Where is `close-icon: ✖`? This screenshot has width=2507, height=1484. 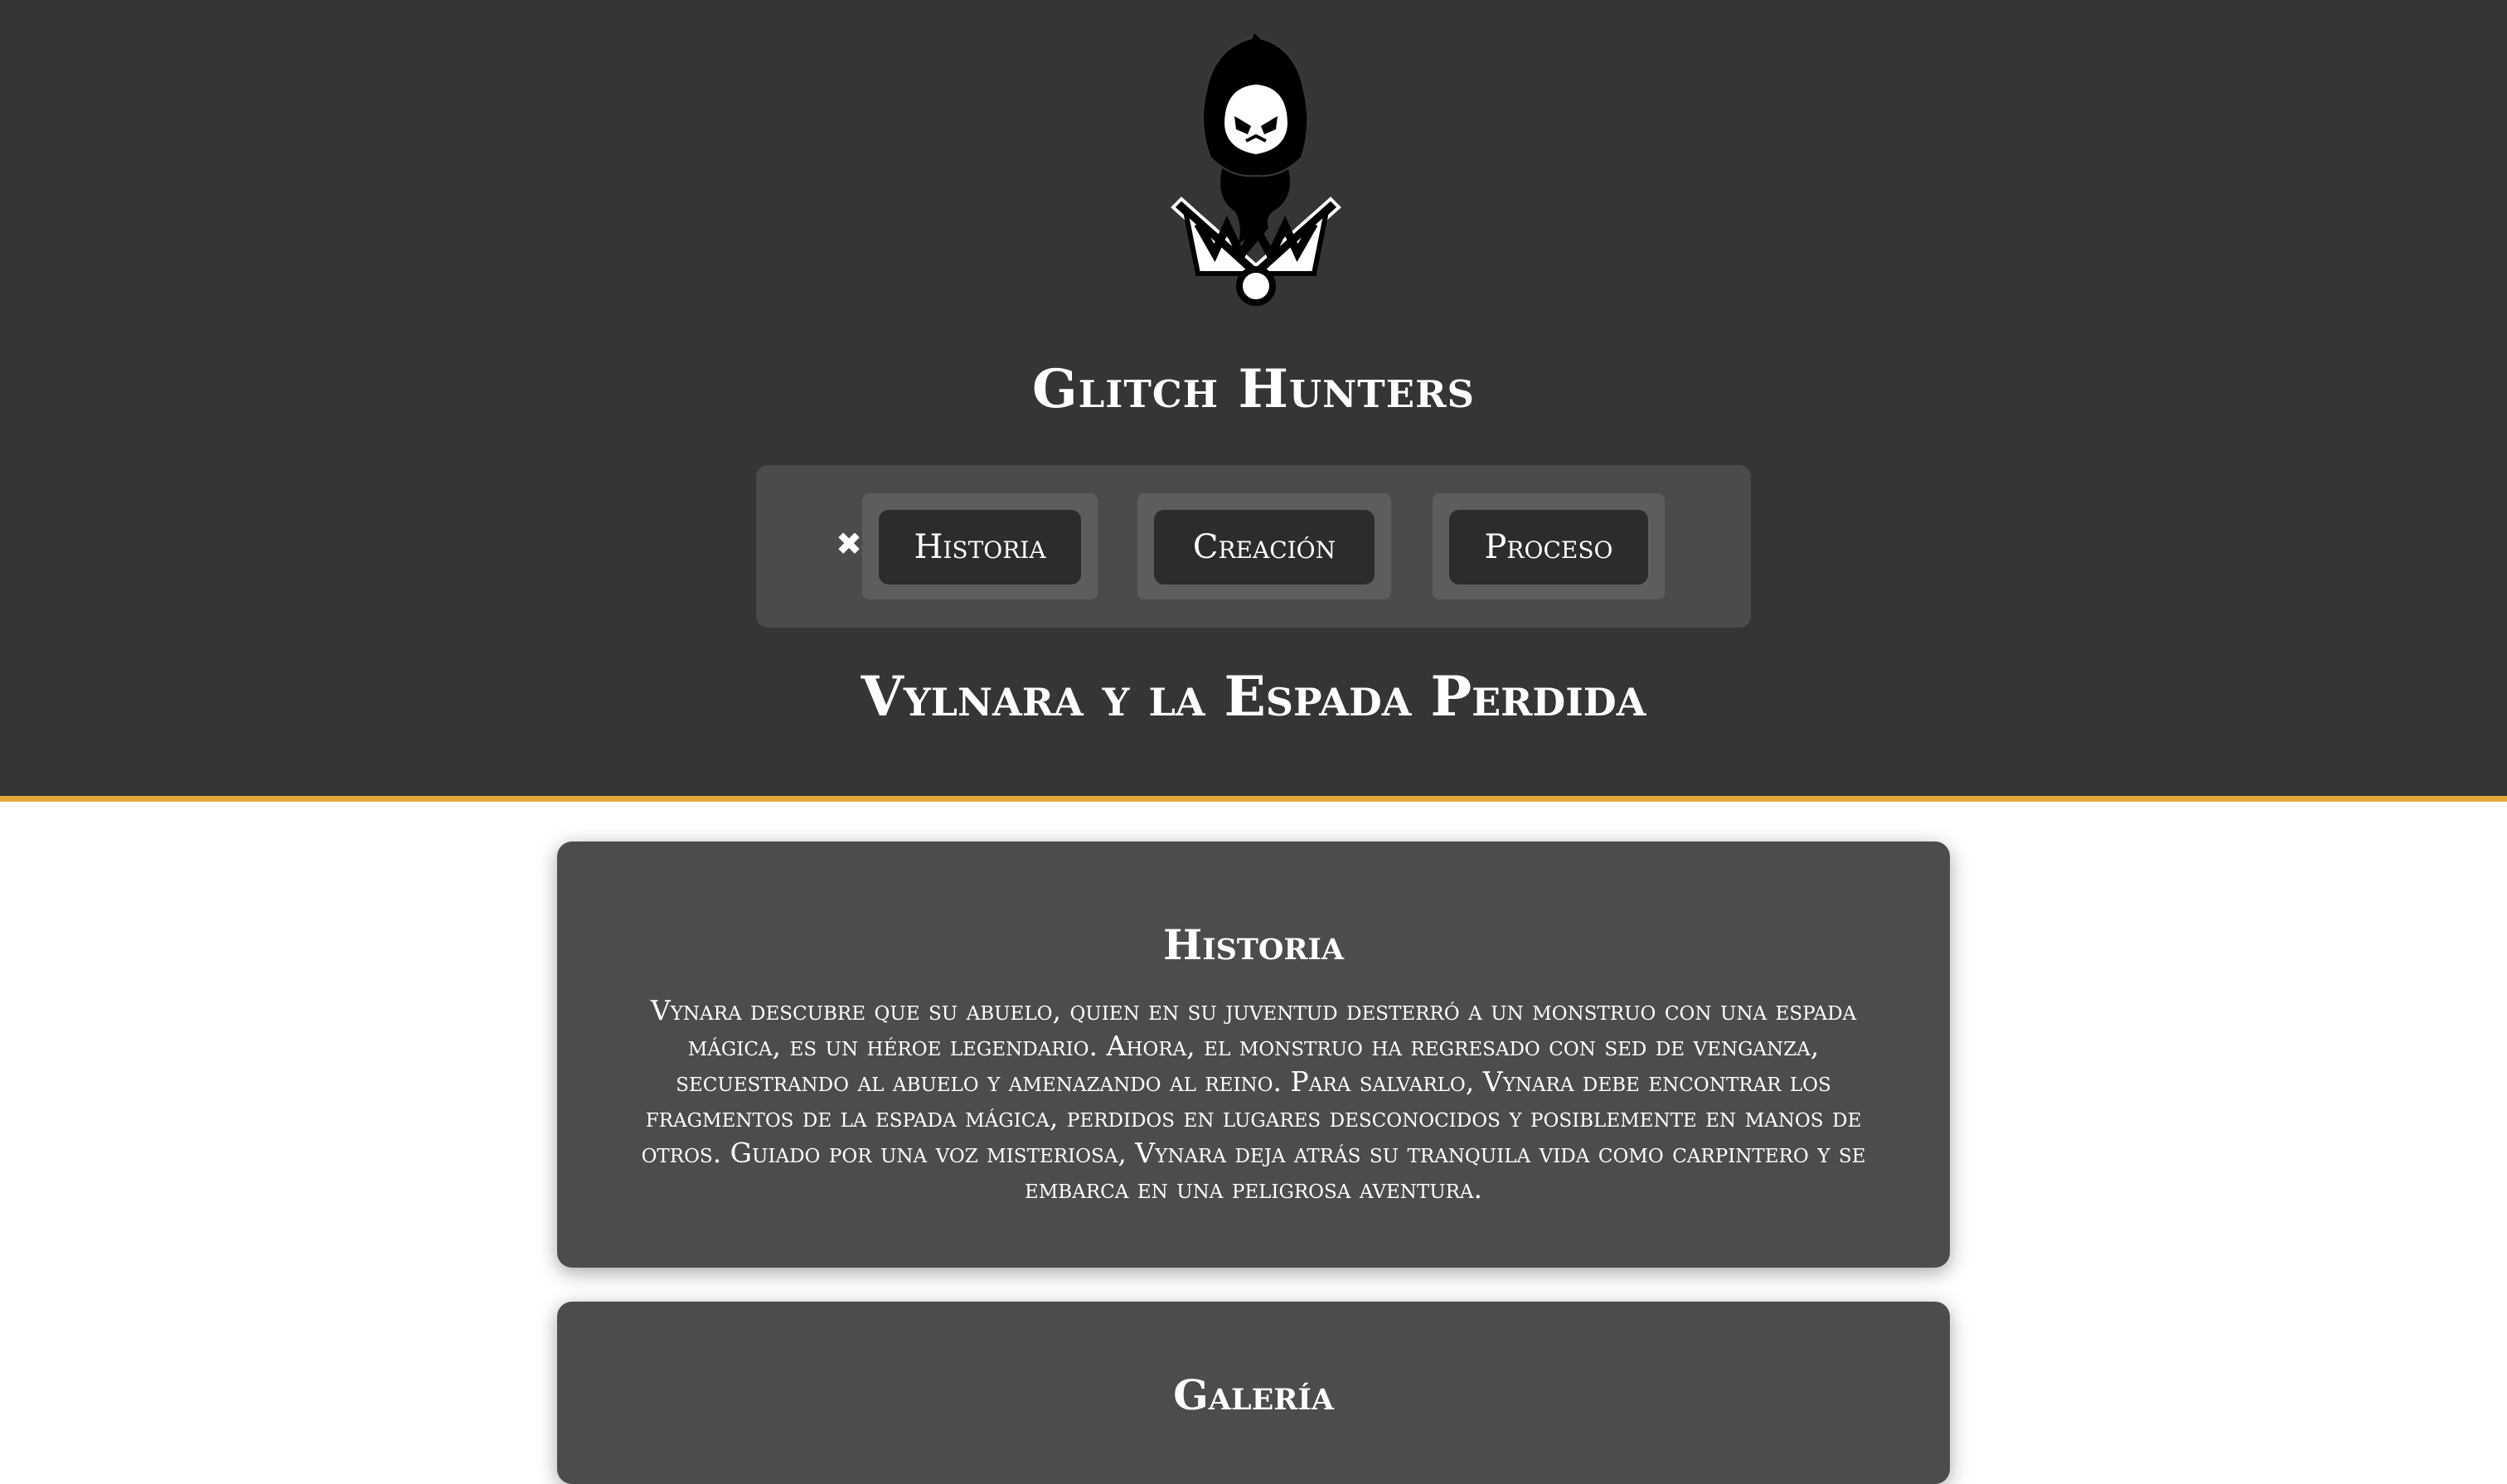
close-icon: ✖ is located at coordinates (849, 543).